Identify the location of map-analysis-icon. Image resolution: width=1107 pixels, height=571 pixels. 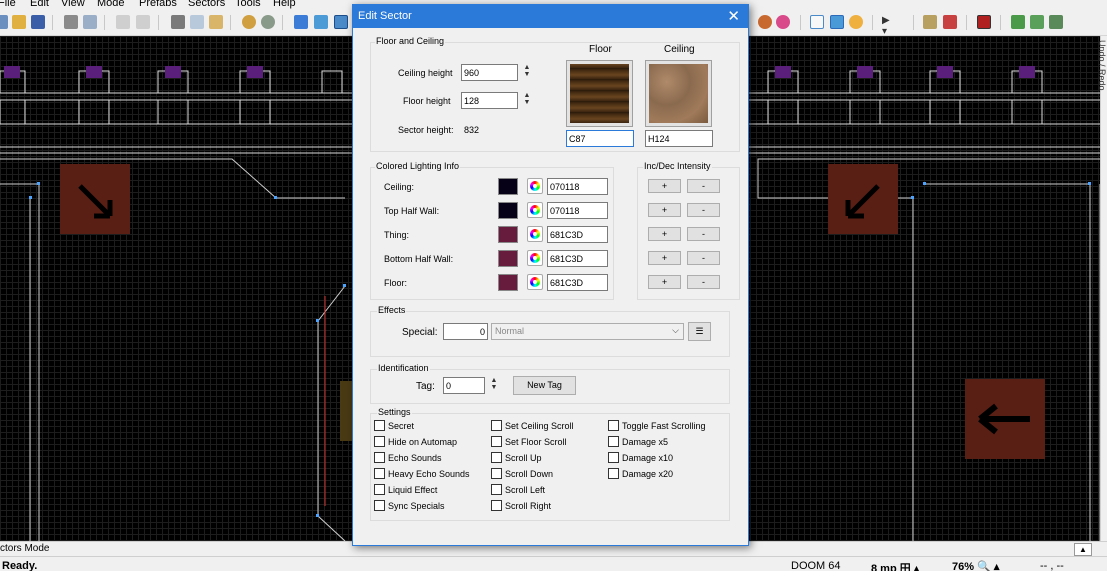
(984, 22).